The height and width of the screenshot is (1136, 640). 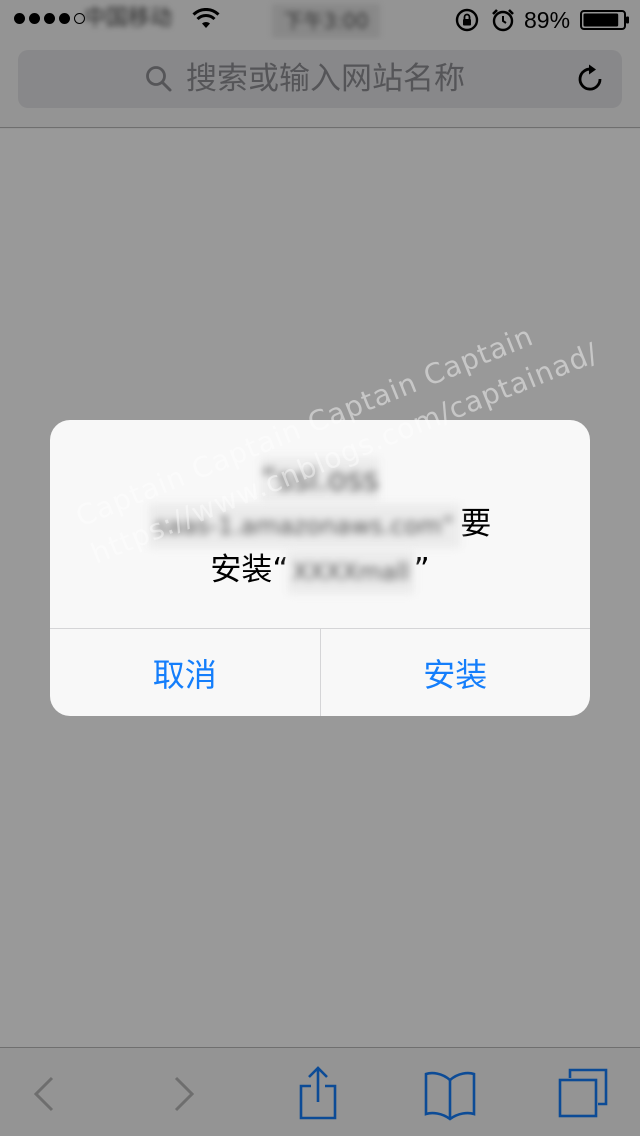 What do you see at coordinates (351, 572) in the screenshot?
I see `blurred-app-name: XXXXmall` at bounding box center [351, 572].